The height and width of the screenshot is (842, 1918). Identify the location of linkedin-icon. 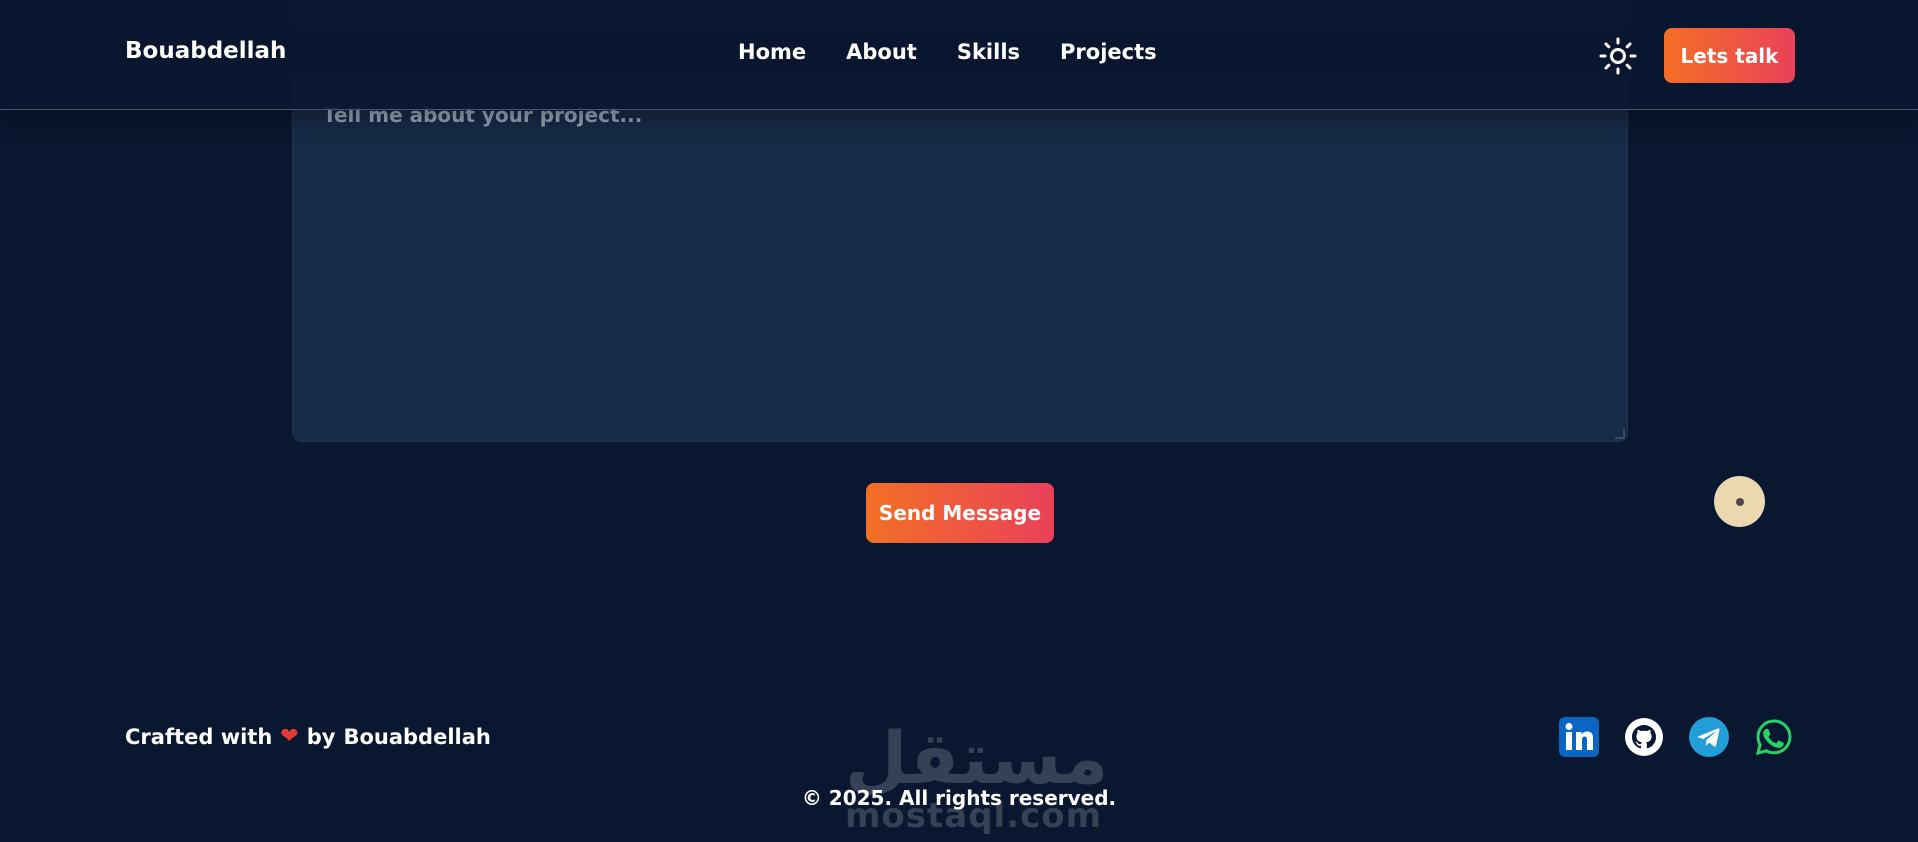
(1578, 736).